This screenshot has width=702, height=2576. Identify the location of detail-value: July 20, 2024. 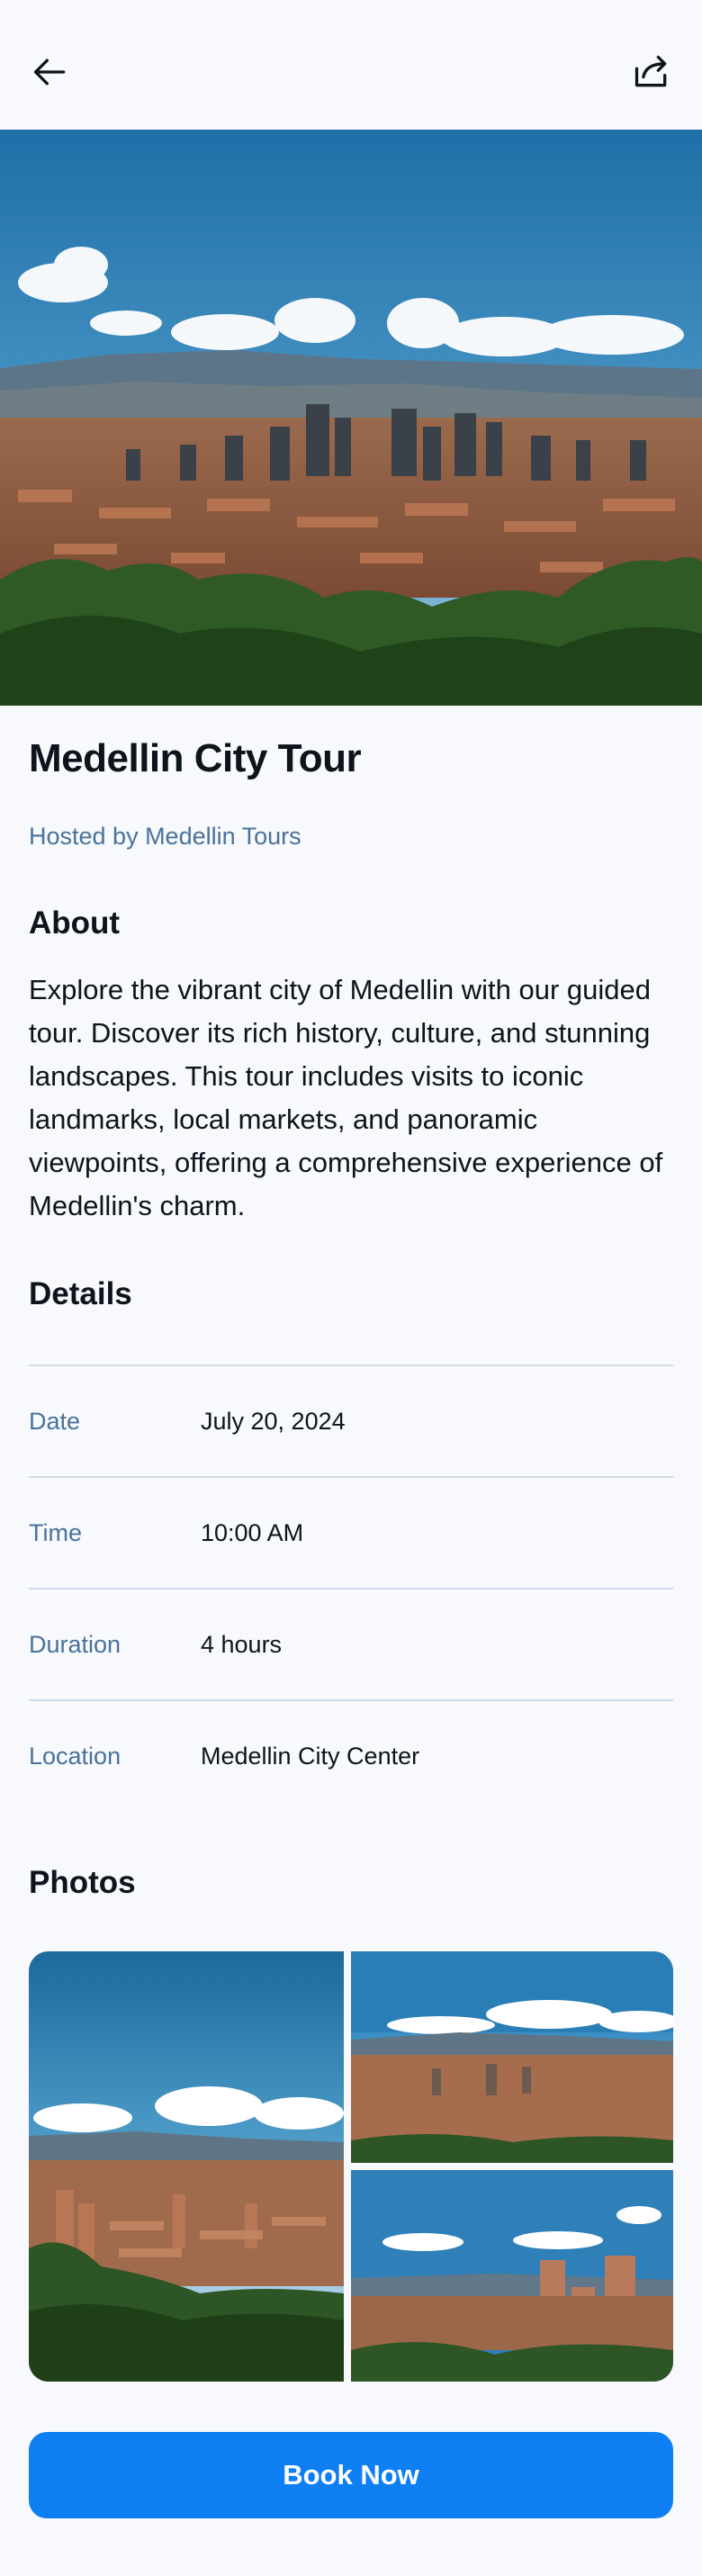
(274, 1421).